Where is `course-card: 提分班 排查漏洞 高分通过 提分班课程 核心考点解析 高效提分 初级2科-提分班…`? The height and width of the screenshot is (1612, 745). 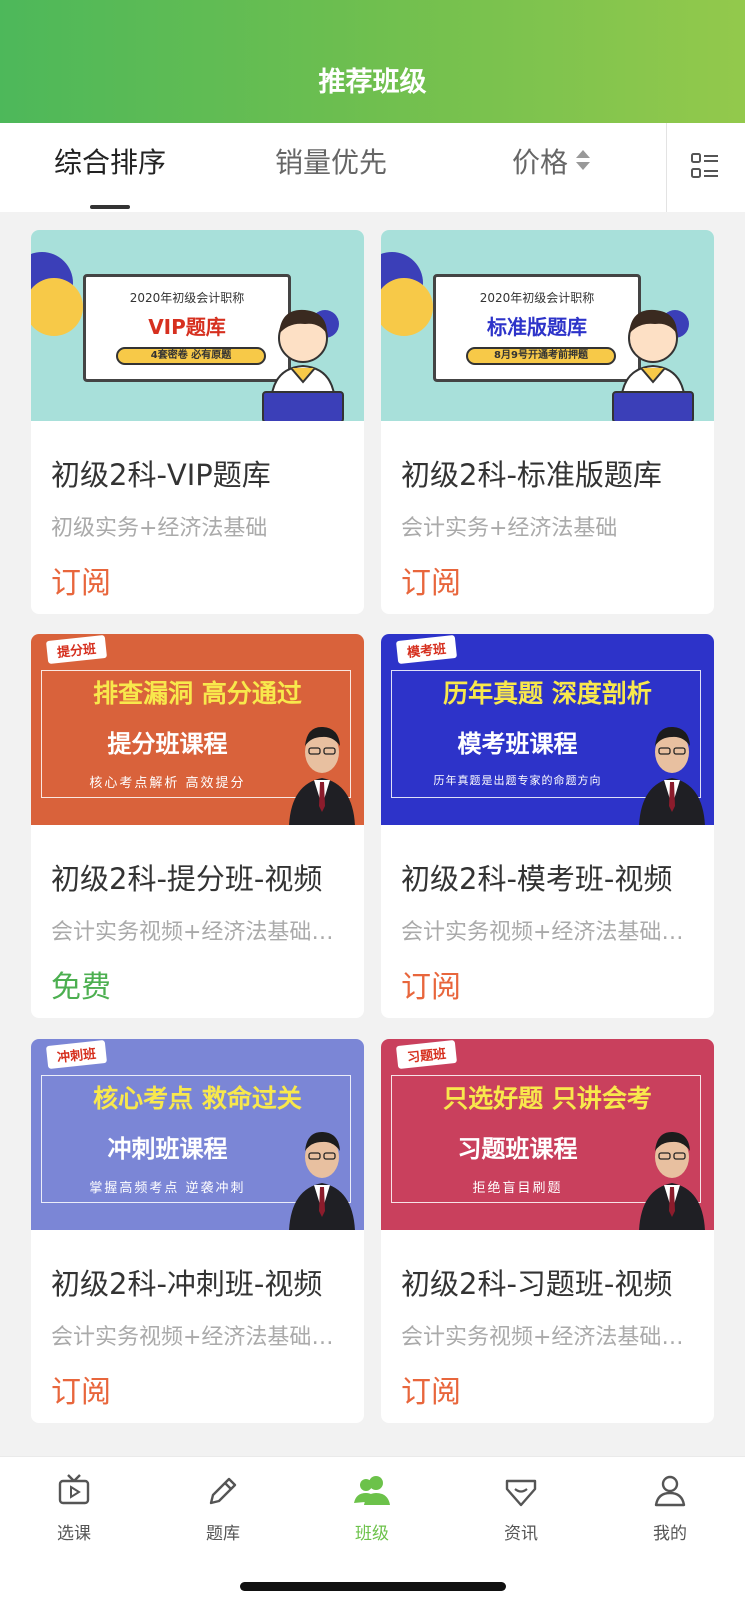 course-card: 提分班 排查漏洞 高分通过 提分班课程 核心考点解析 高效提分 初级2科-提分班… is located at coordinates (197, 826).